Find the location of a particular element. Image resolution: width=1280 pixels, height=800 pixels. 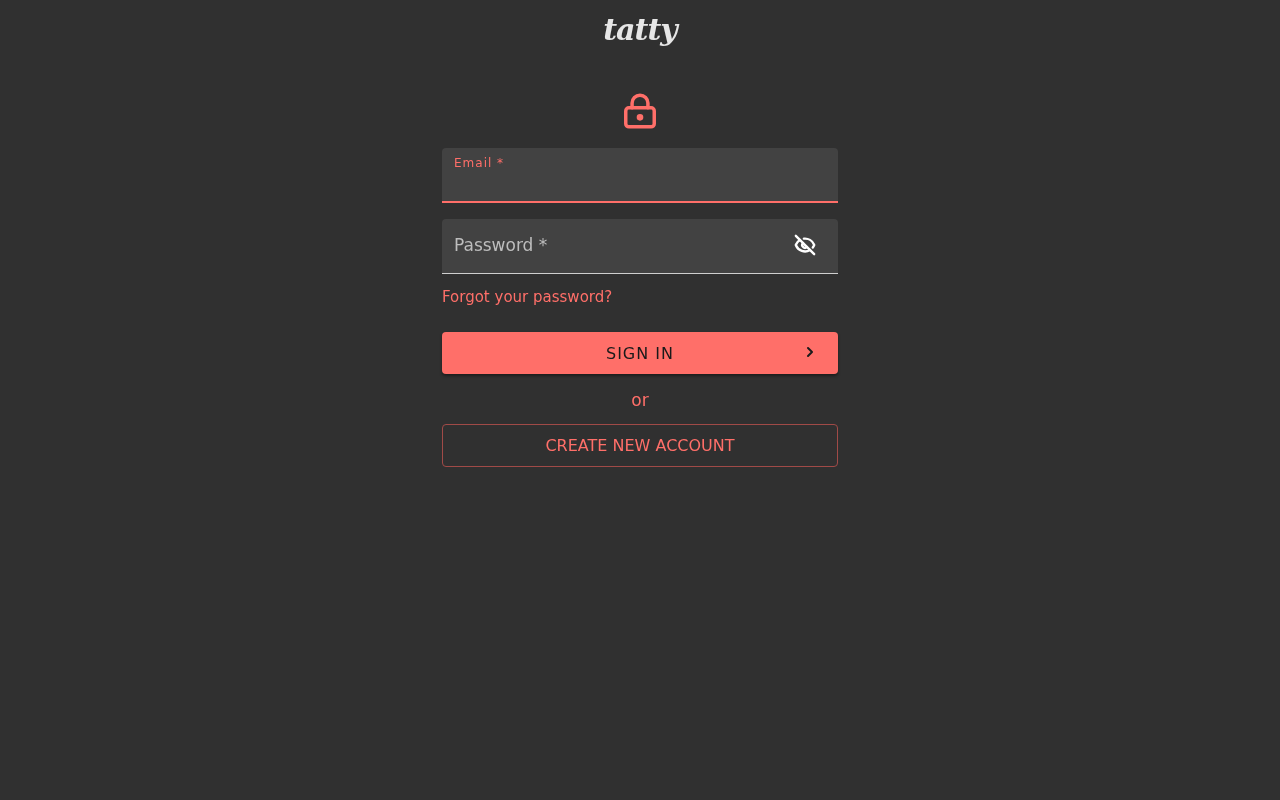

input-field: Email * is located at coordinates (640, 175).